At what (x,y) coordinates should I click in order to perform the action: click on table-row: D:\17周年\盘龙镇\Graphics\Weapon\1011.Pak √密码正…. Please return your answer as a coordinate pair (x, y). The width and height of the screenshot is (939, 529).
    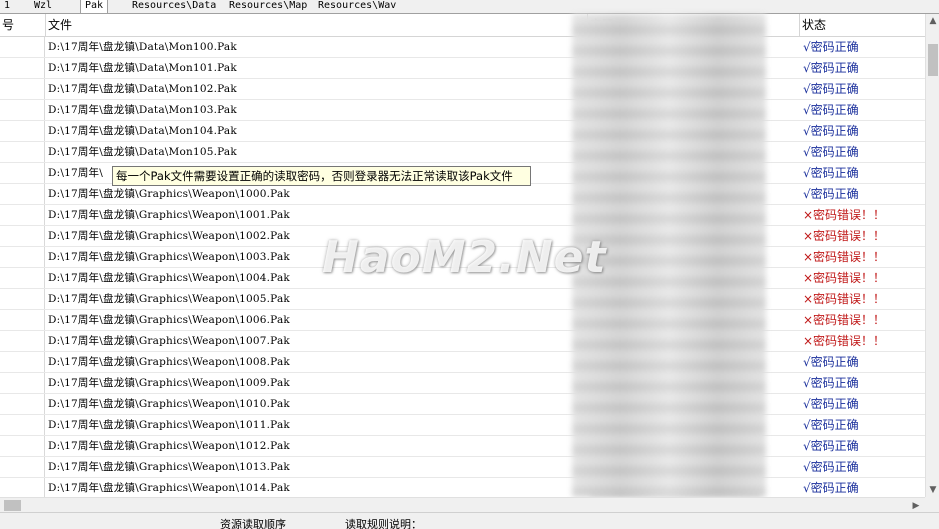
    Looking at the image, I should click on (462, 425).